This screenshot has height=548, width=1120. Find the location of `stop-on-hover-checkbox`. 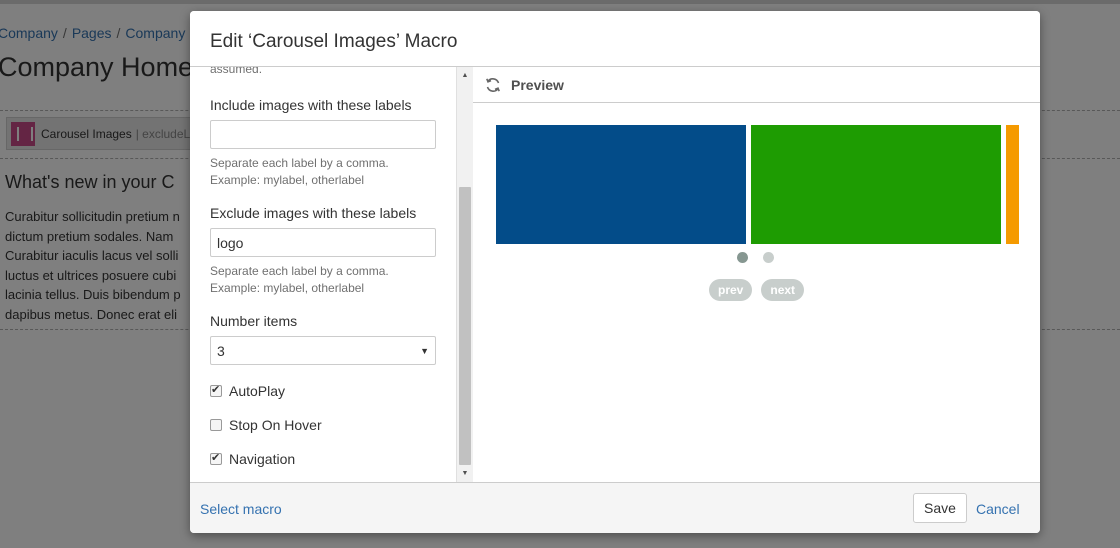

stop-on-hover-checkbox is located at coordinates (216, 425).